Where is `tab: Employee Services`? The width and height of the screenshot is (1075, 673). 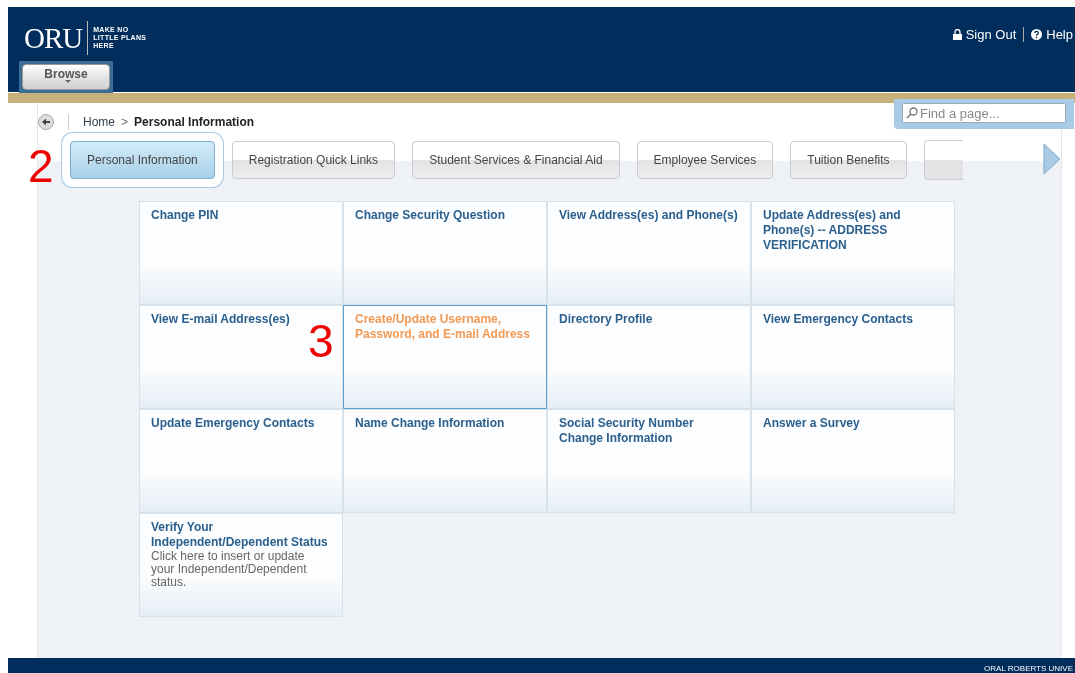 tab: Employee Services is located at coordinates (705, 160).